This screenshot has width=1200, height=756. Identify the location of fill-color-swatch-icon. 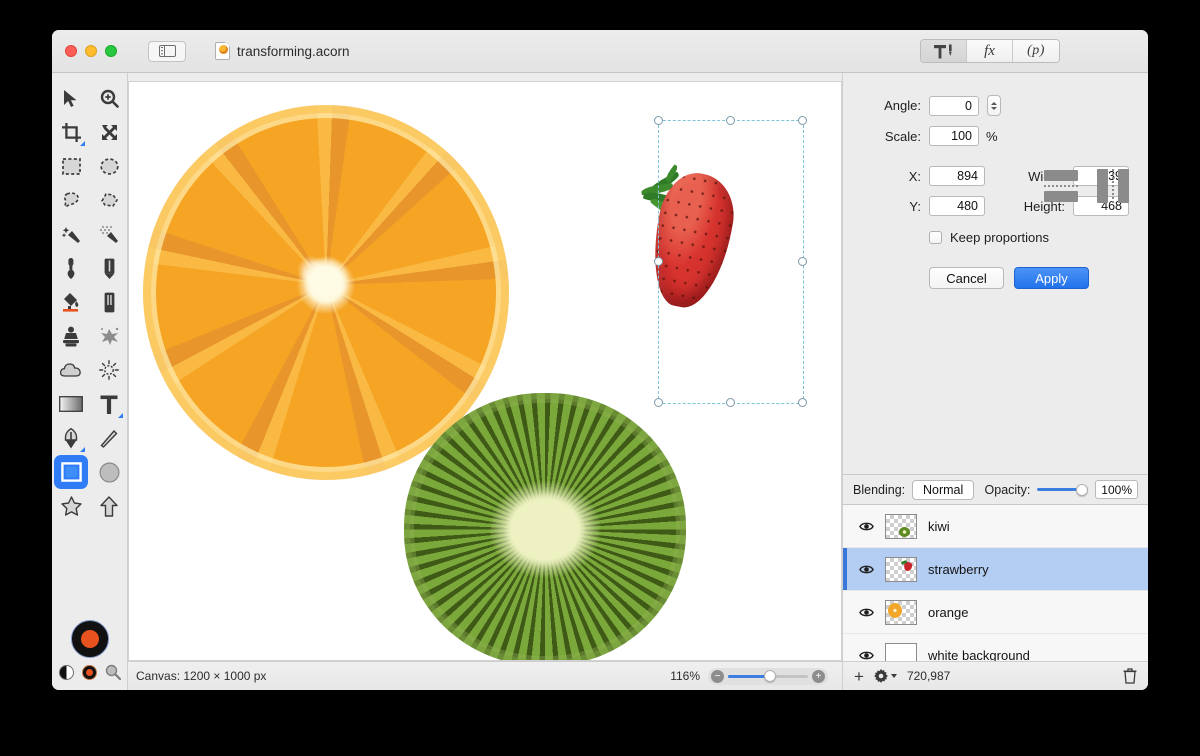
(89, 672).